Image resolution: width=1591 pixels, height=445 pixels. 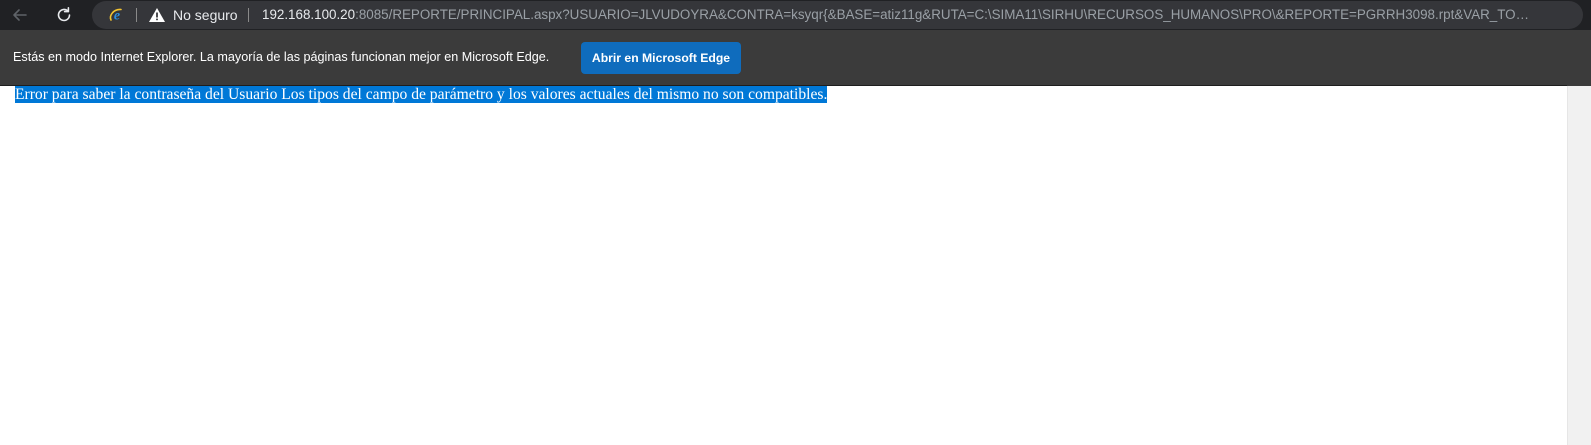 I want to click on internet-explorer-icon: e, so click(x=117, y=15).